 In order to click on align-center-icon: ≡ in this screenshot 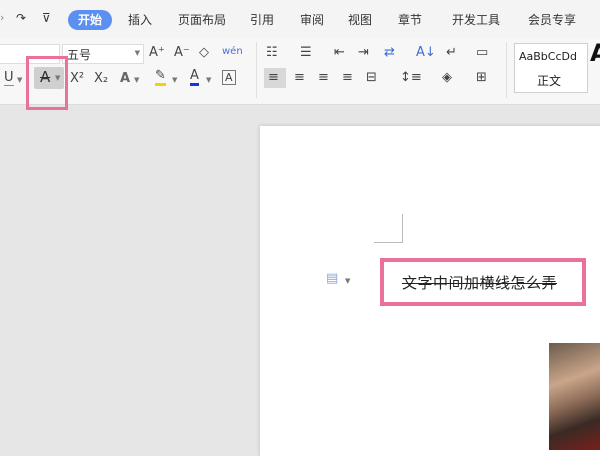, I will do `click(299, 78)`.